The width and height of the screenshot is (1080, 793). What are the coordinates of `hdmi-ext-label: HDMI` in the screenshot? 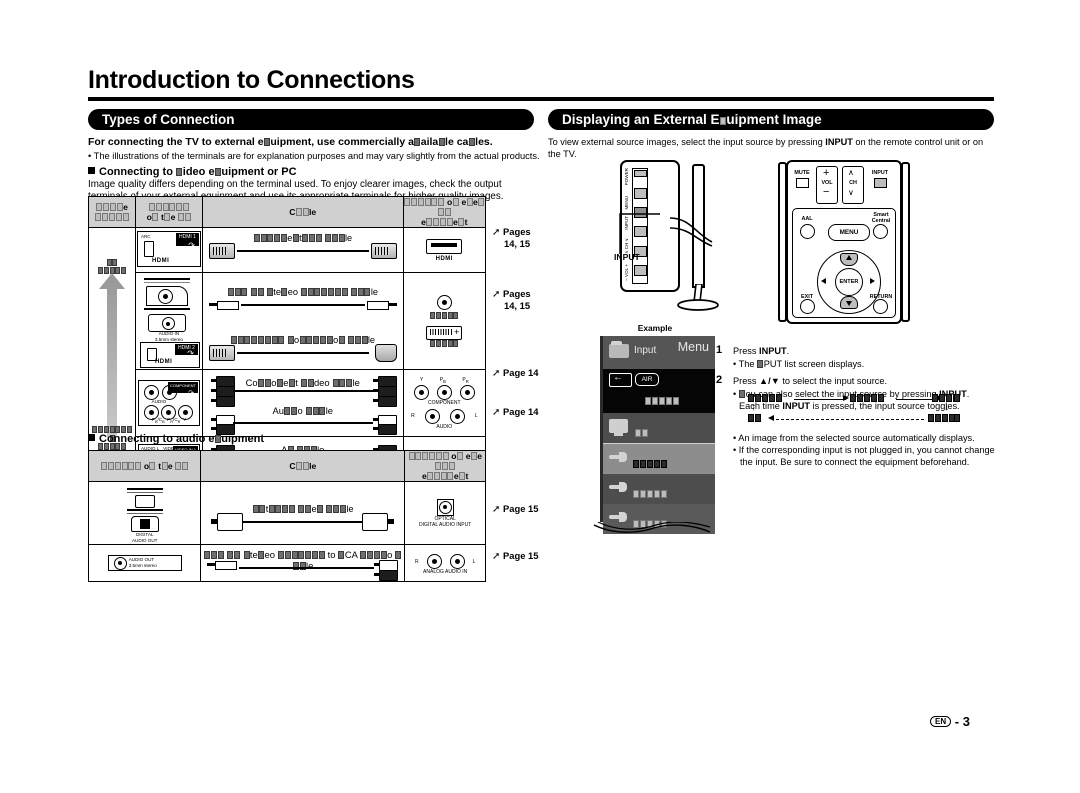 It's located at (444, 258).